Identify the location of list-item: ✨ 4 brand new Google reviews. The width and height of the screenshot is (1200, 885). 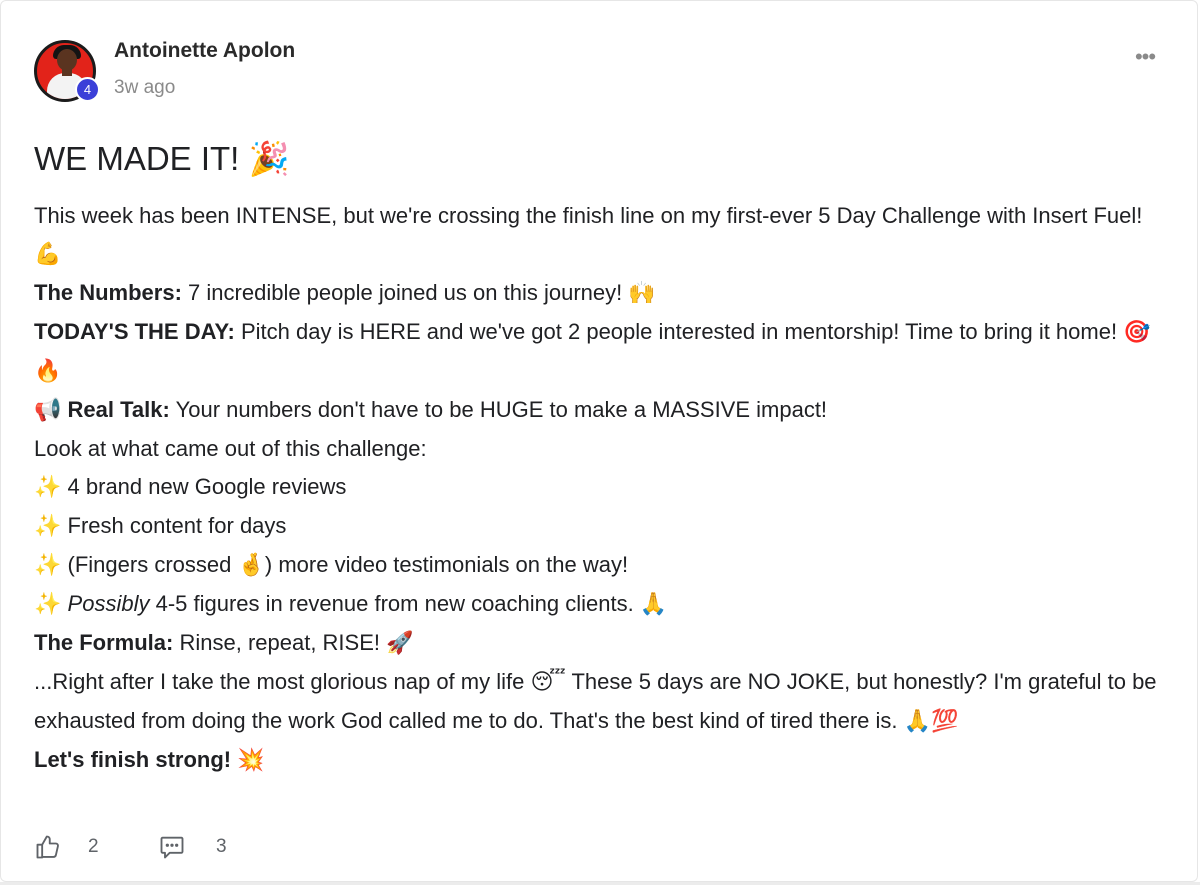
(601, 487).